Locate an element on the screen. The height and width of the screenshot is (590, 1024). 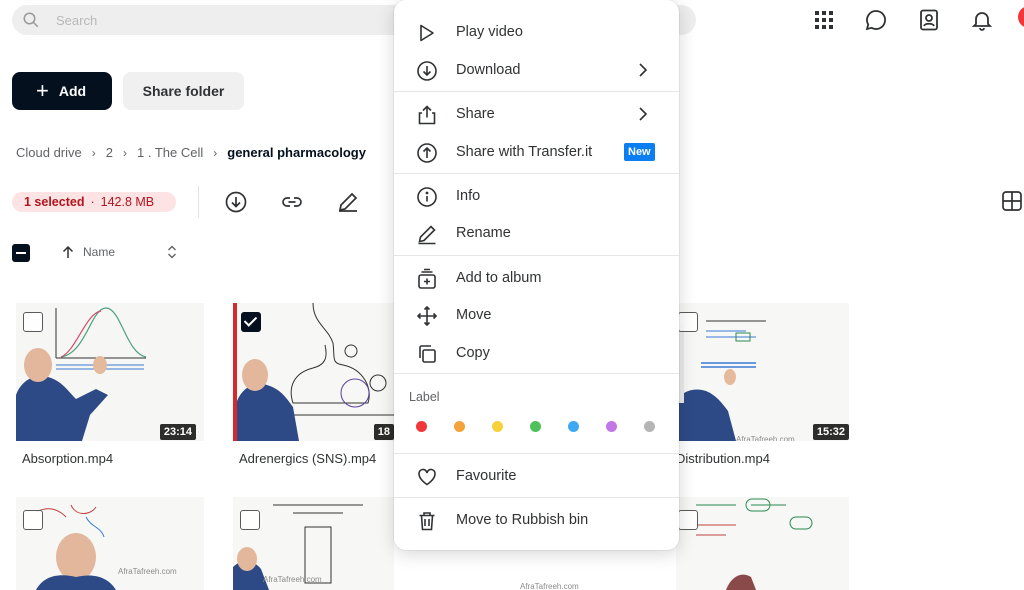
grid-view-toggle is located at coordinates (1012, 201).